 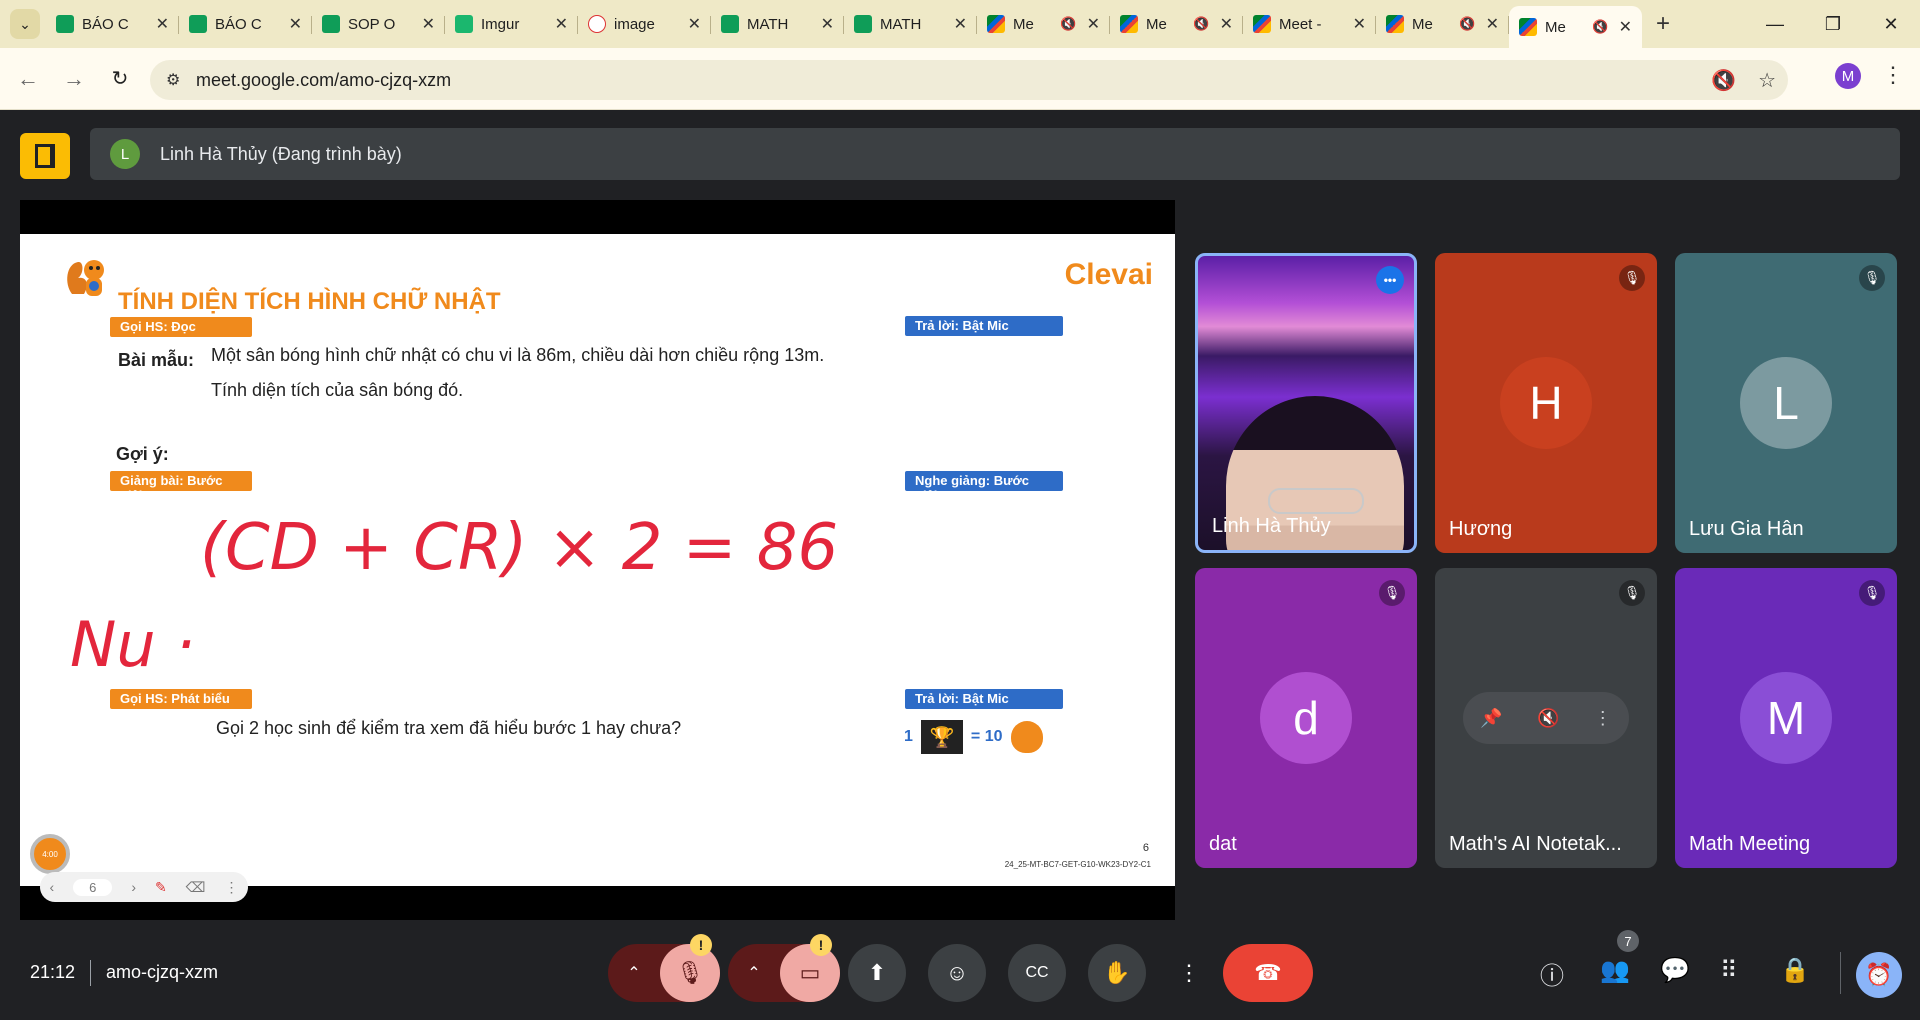 I want to click on notetaker-controls: 📌 🔇 ⋮, so click(x=1546, y=718).